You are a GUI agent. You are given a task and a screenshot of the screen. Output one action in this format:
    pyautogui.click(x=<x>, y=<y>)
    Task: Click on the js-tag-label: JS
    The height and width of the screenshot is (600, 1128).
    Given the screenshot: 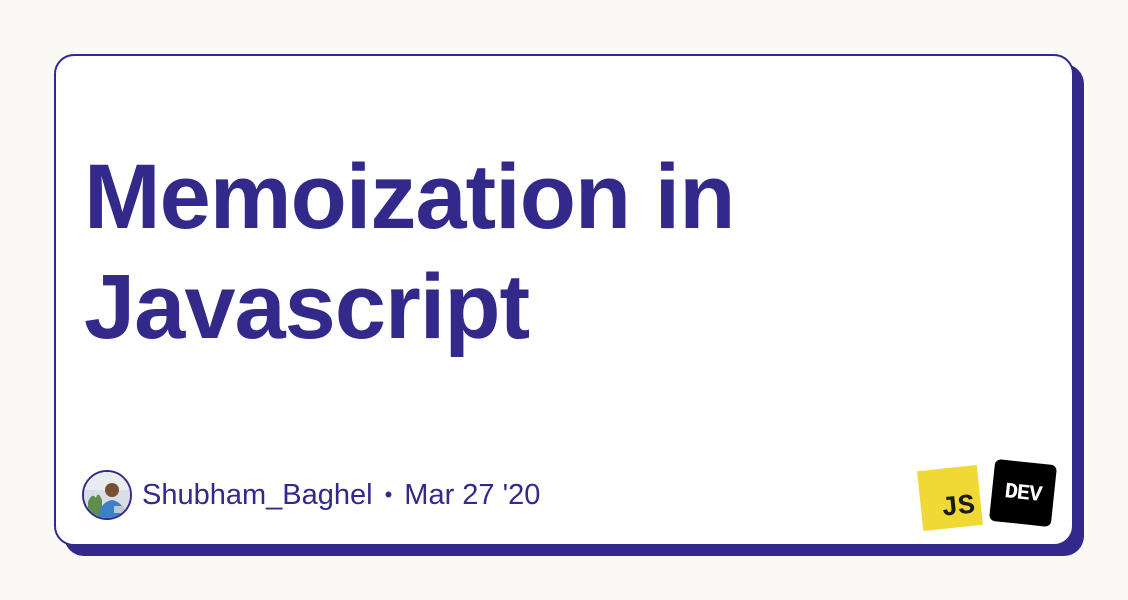 What is the action you would take?
    pyautogui.click(x=958, y=507)
    